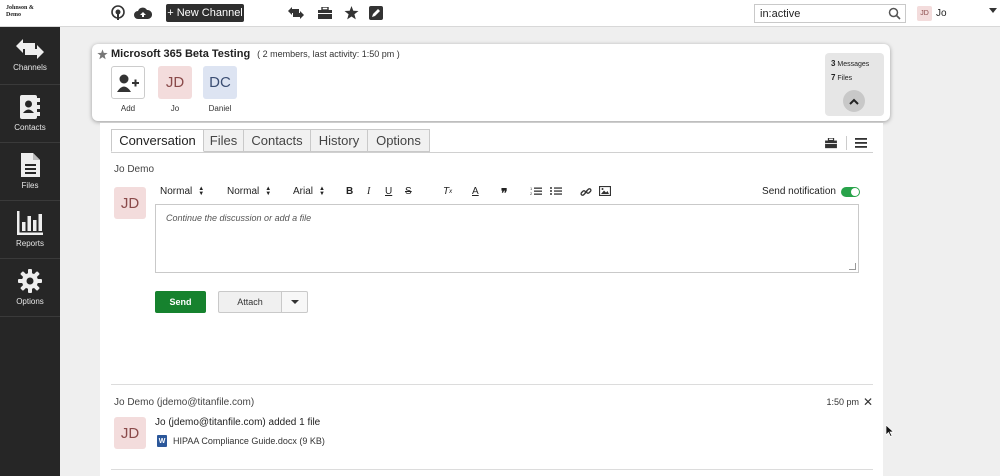  I want to click on add-member-button: Add, so click(128, 89).